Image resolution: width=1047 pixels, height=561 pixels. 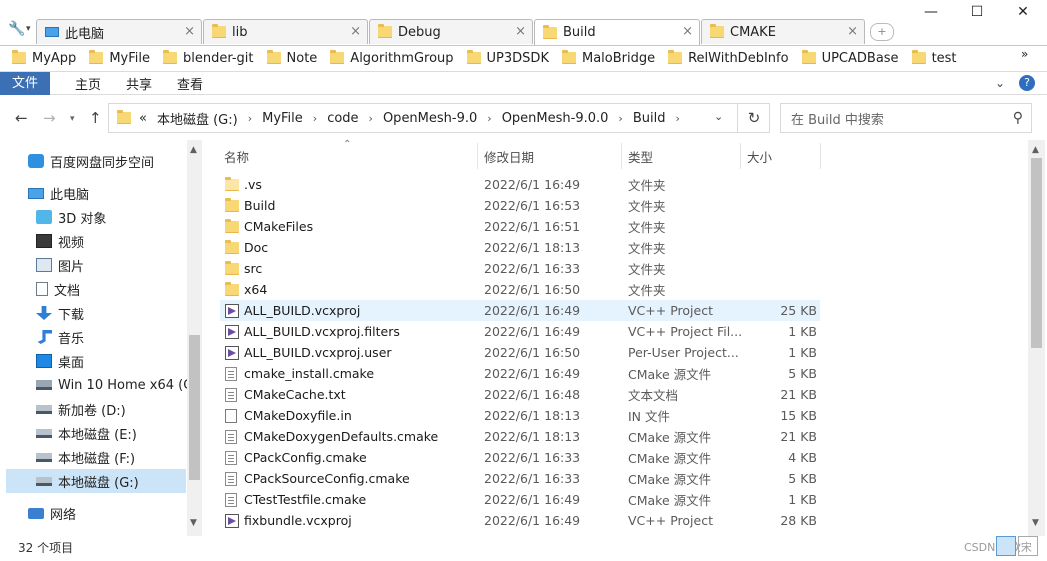 What do you see at coordinates (753, 118) in the screenshot?
I see `refresh-button: ↻` at bounding box center [753, 118].